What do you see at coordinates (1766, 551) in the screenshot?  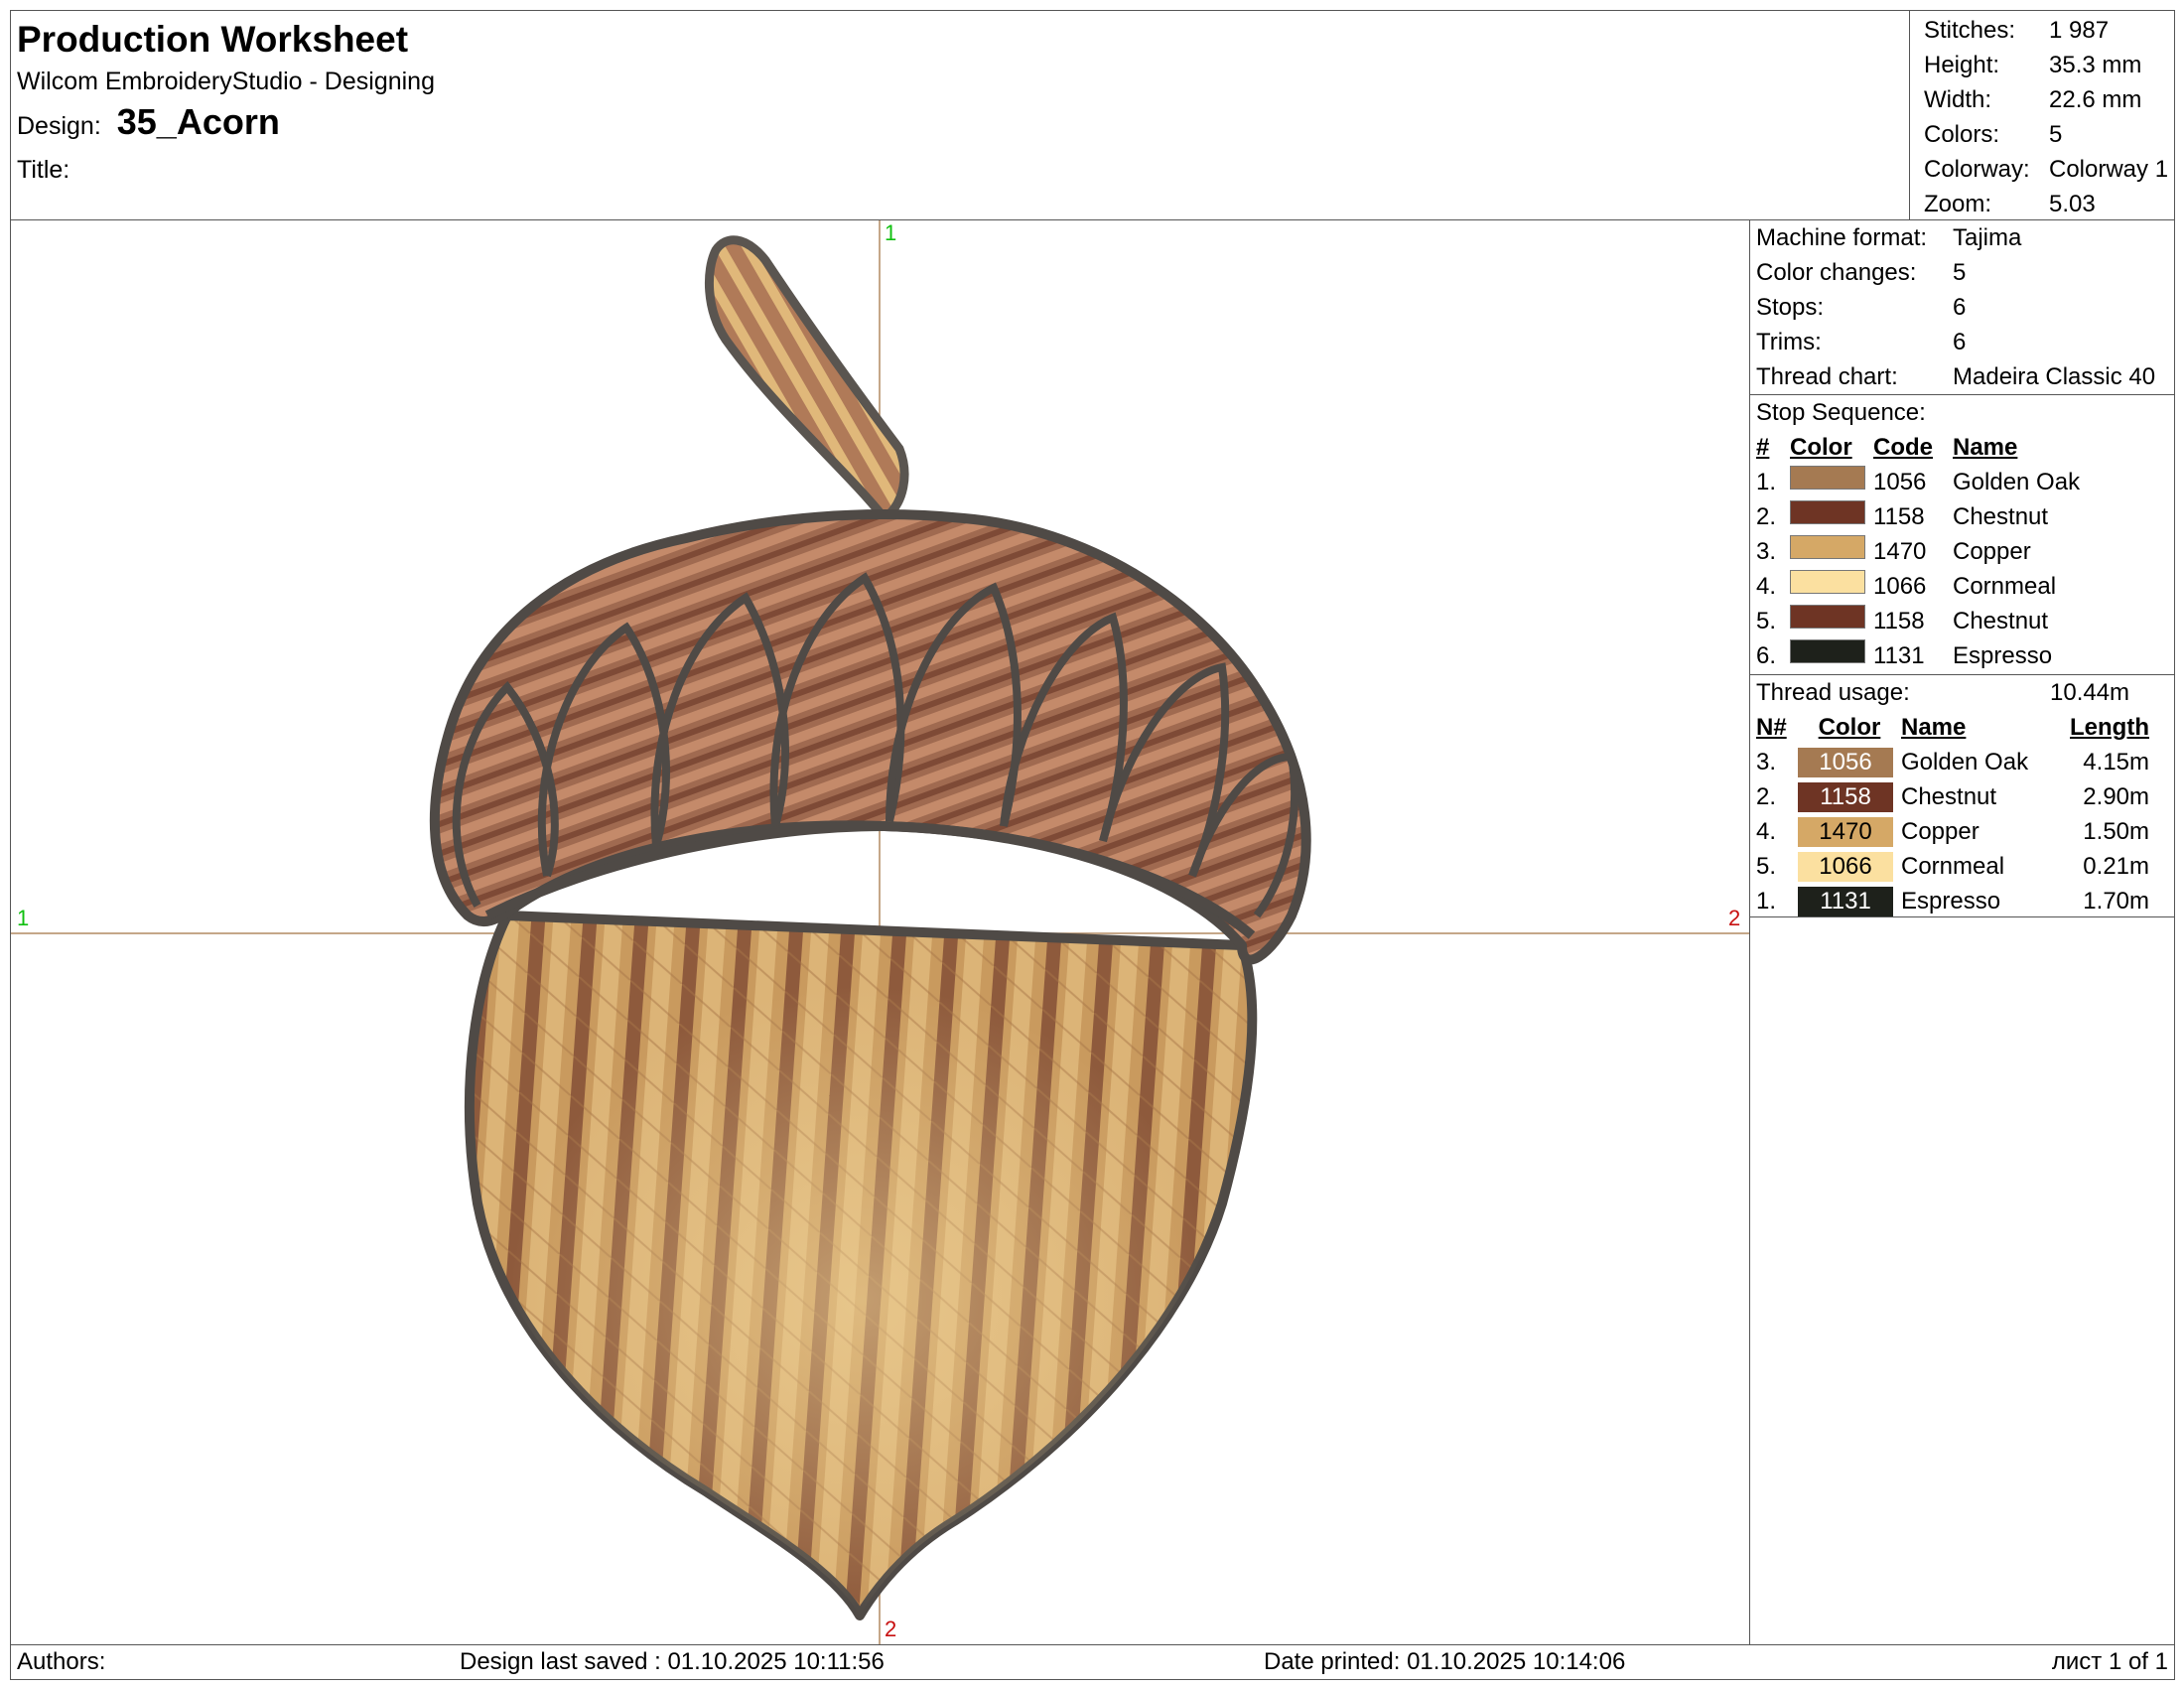 I see `stop-num: 3.` at bounding box center [1766, 551].